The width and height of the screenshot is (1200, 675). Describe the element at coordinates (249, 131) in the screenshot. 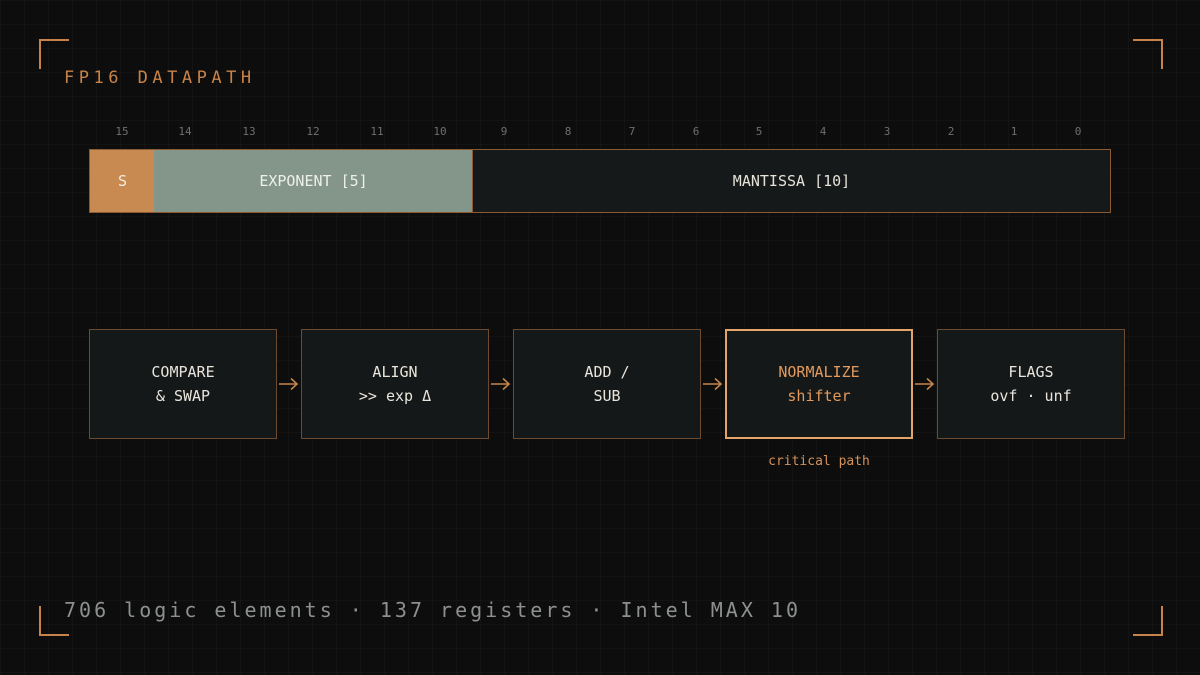

I see `bit-number: 13` at that location.